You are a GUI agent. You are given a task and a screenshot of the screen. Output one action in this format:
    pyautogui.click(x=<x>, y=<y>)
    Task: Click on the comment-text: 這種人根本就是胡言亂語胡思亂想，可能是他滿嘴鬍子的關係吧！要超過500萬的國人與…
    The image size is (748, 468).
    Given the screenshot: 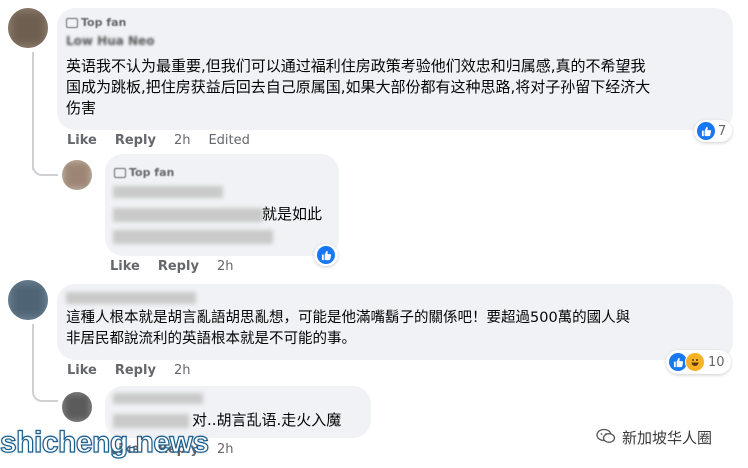 What is the action you would take?
    pyautogui.click(x=348, y=328)
    